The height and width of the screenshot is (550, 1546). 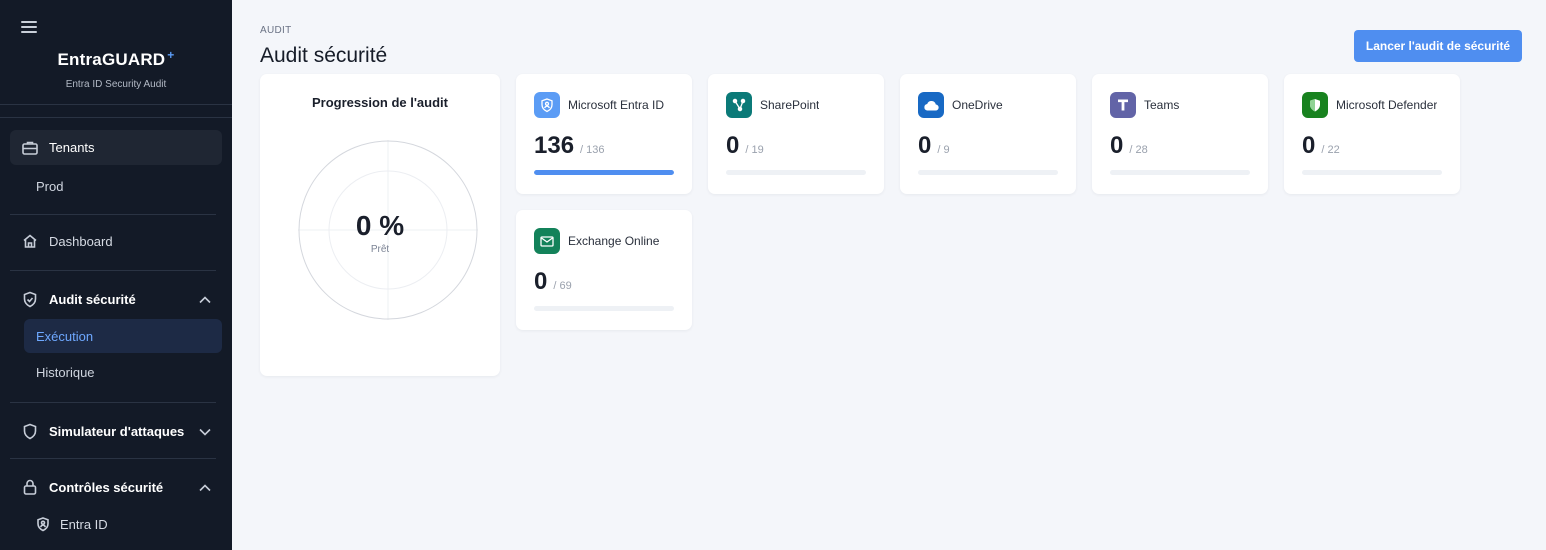 I want to click on progress-status: Prêt, so click(x=380, y=249).